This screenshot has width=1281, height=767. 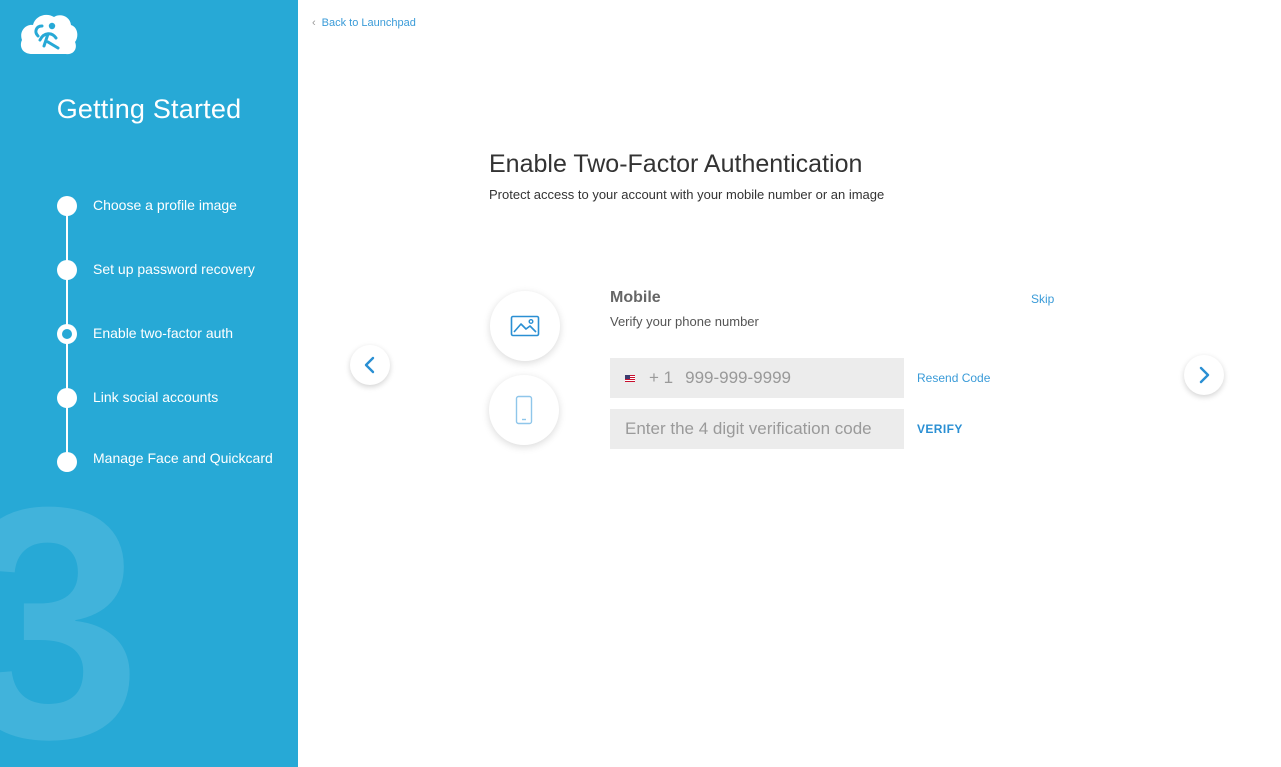 I want to click on previous-step-button, so click(x=370, y=365).